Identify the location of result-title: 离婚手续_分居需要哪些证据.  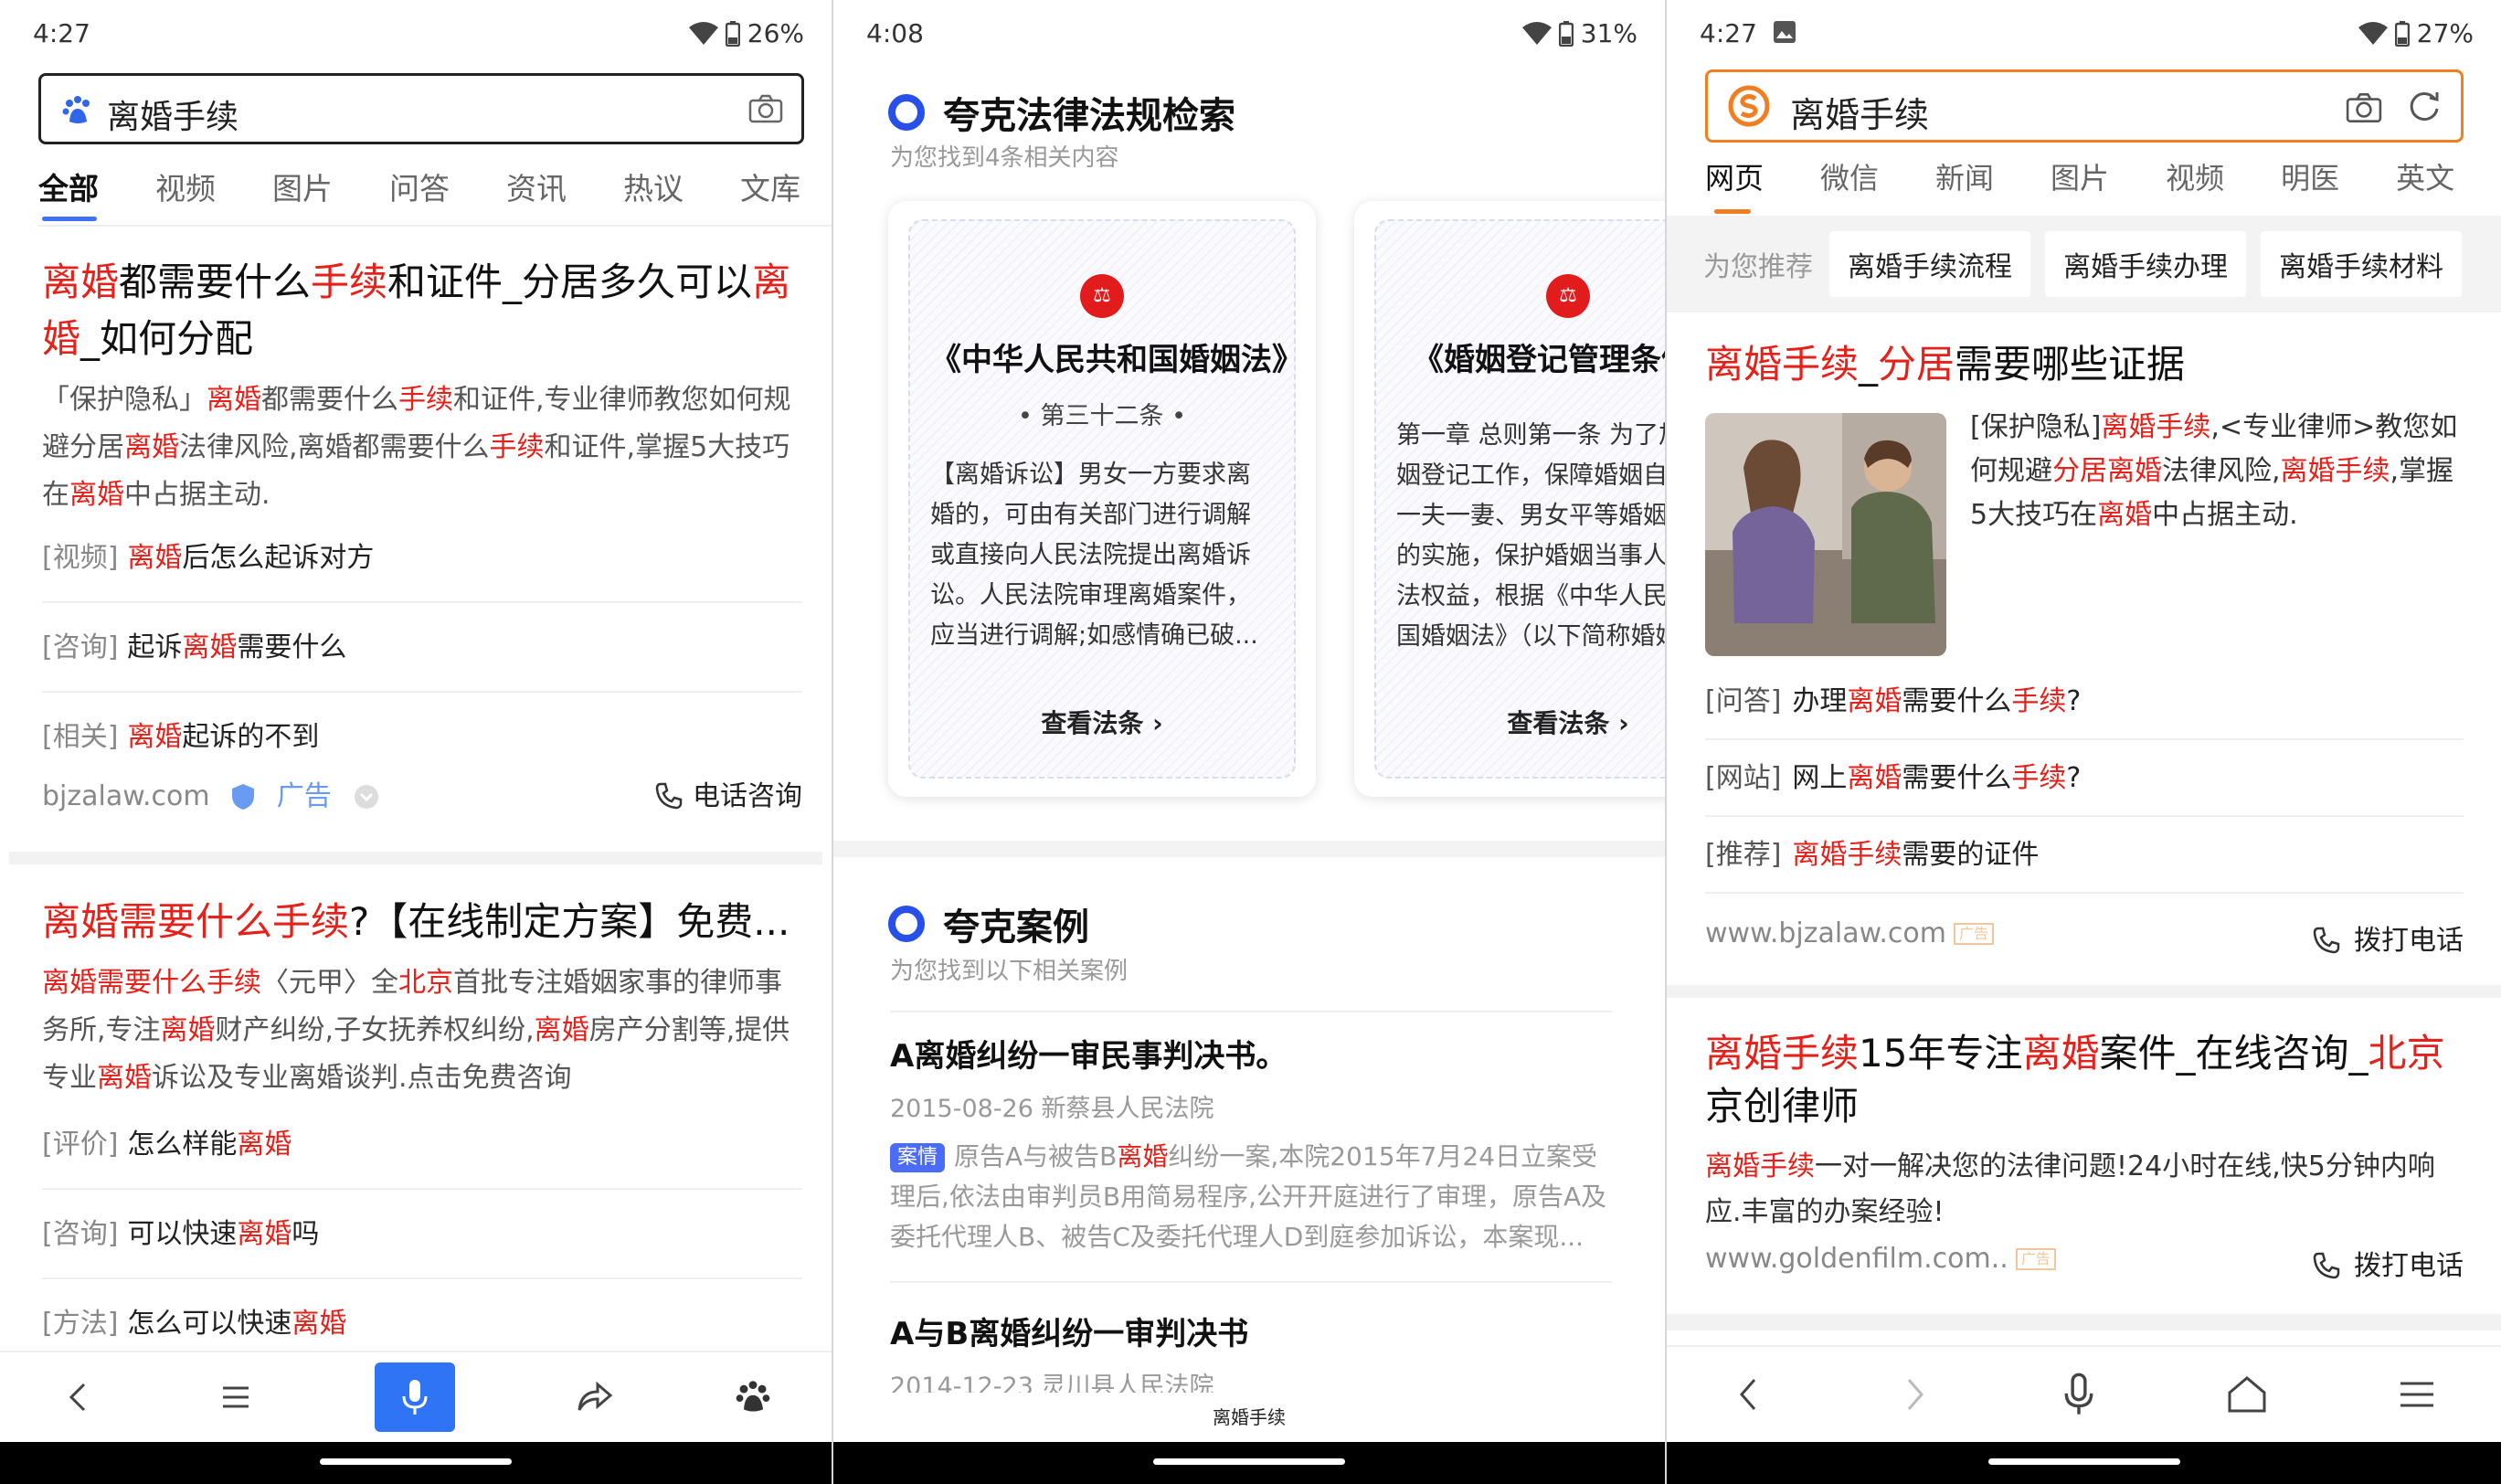
(2084, 365).